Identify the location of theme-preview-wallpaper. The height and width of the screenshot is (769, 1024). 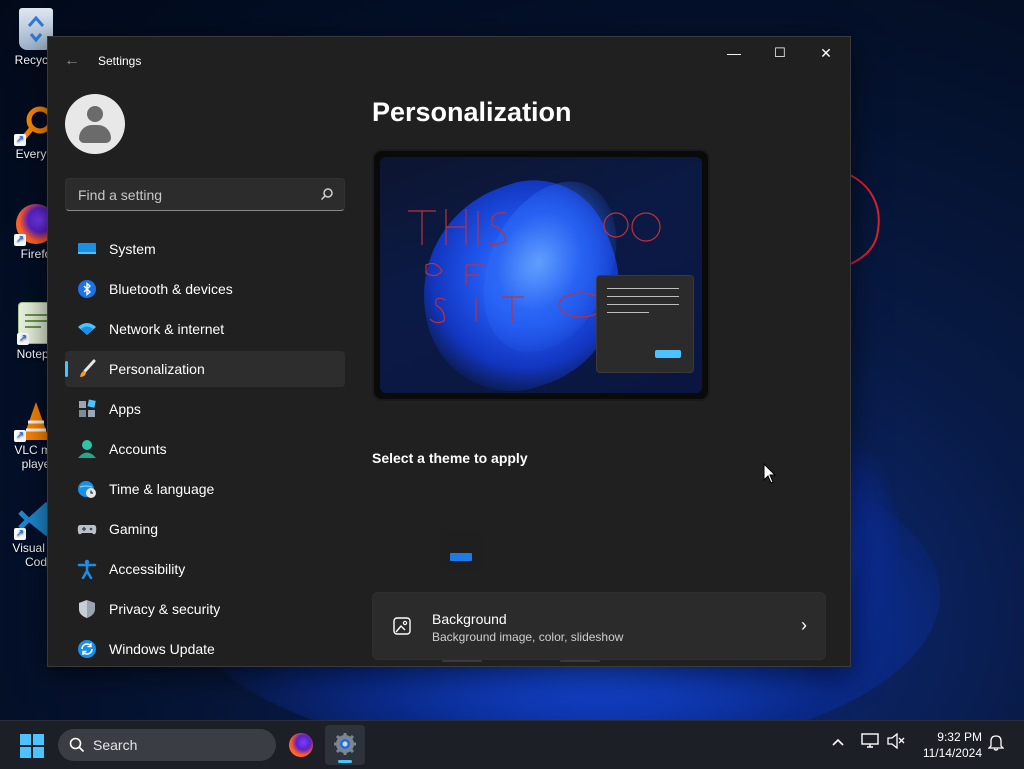
(541, 275).